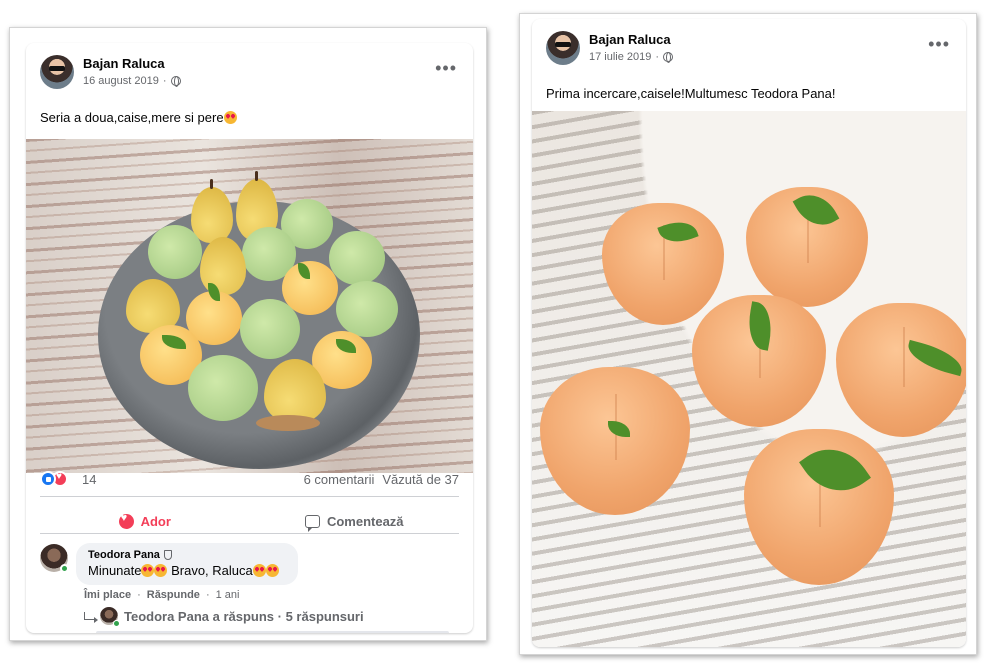 The height and width of the screenshot is (666, 1000). I want to click on comment-button-label: Comentează, so click(365, 521).